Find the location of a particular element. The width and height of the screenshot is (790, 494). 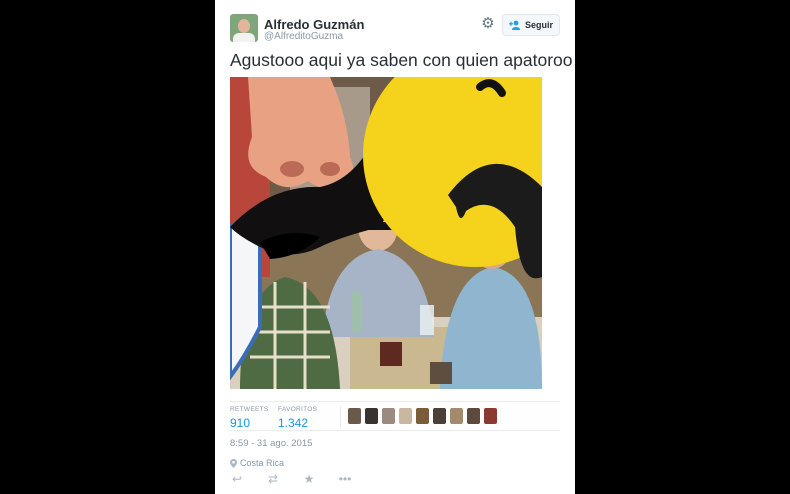

tweet-stats: RETWEETS 910 FAVORITOS 1.342 is located at coordinates (395, 416).